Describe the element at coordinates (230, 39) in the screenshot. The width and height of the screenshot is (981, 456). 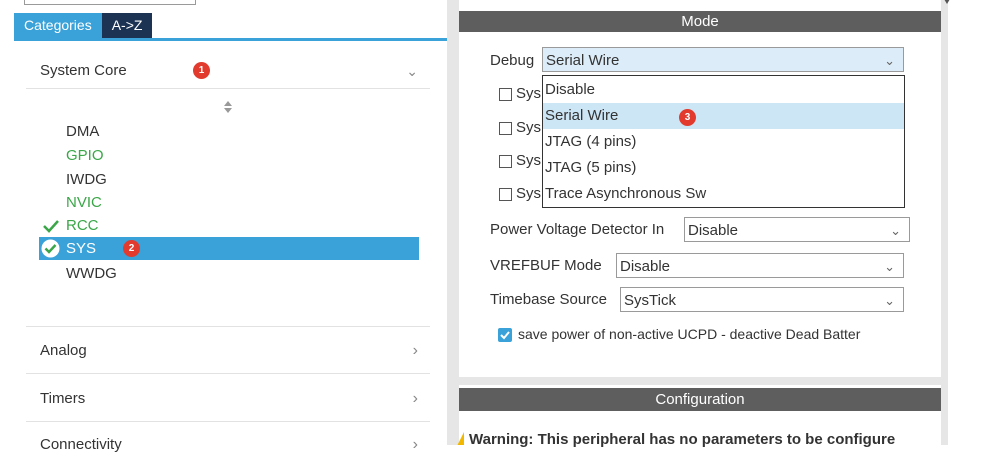
I see `tab-underline` at that location.